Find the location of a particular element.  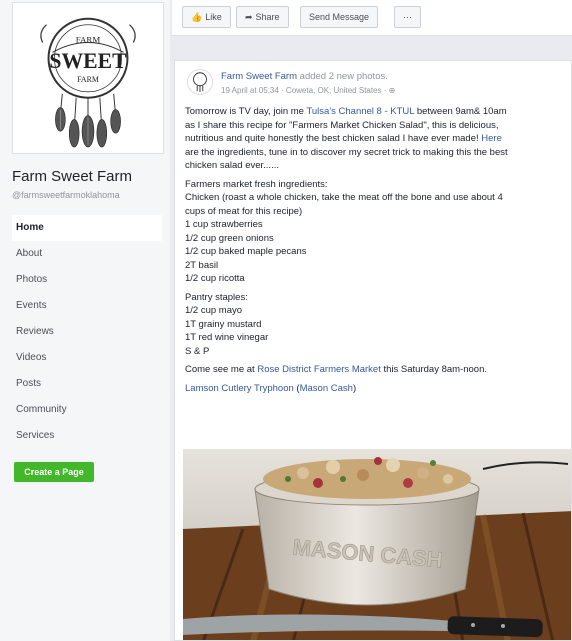

nav-item-home: Home is located at coordinates (87, 228).